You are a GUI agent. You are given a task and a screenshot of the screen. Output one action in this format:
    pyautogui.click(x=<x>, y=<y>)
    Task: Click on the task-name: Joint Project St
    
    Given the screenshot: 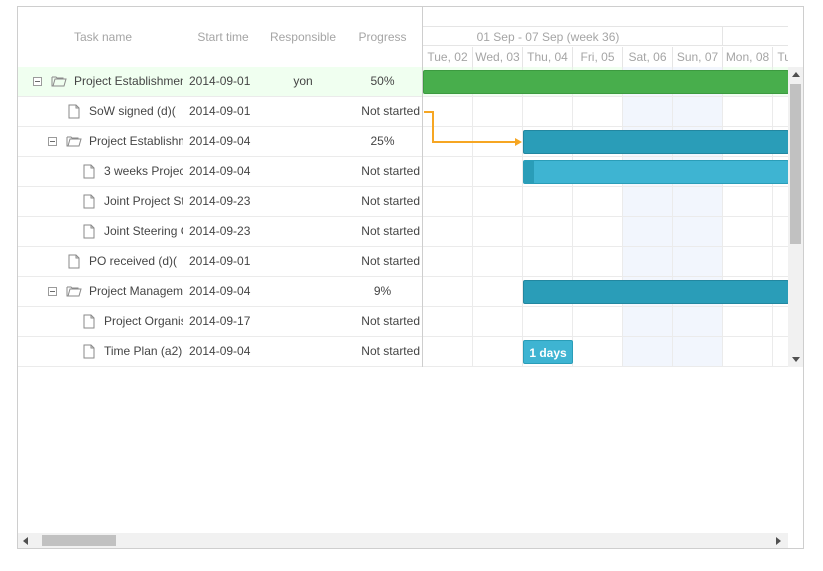 What is the action you would take?
    pyautogui.click(x=143, y=201)
    